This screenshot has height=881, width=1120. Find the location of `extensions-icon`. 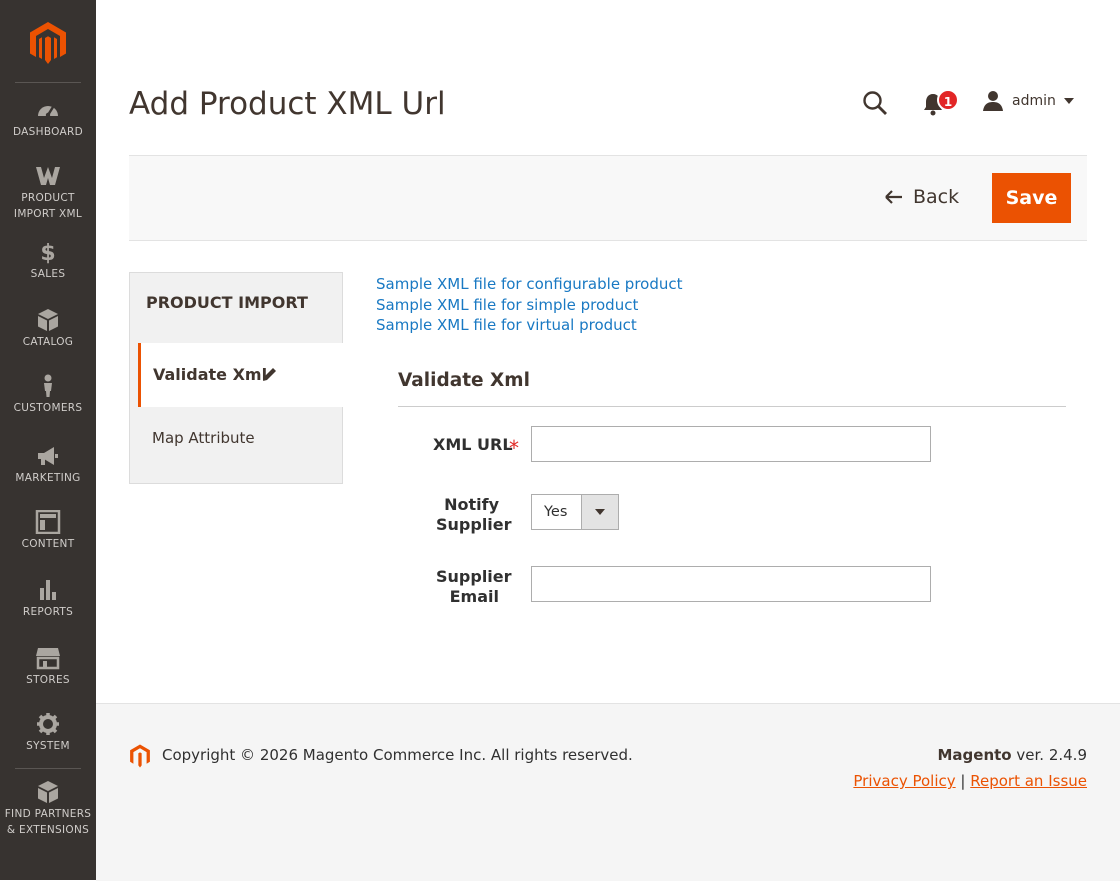

extensions-icon is located at coordinates (48, 792).